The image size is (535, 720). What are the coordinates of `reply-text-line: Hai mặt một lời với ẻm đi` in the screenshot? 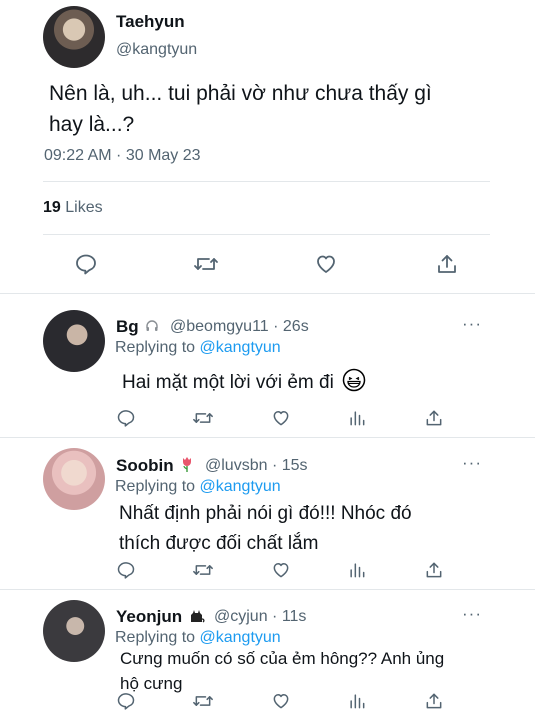 It's located at (228, 383).